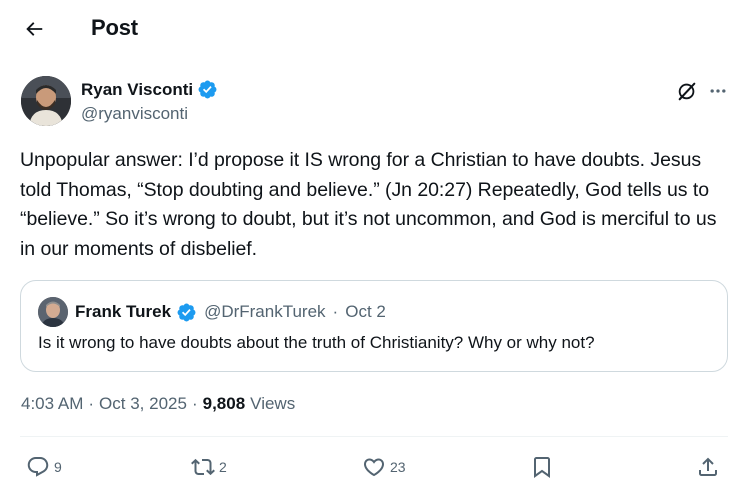  What do you see at coordinates (223, 467) in the screenshot?
I see `repost-count: 2` at bounding box center [223, 467].